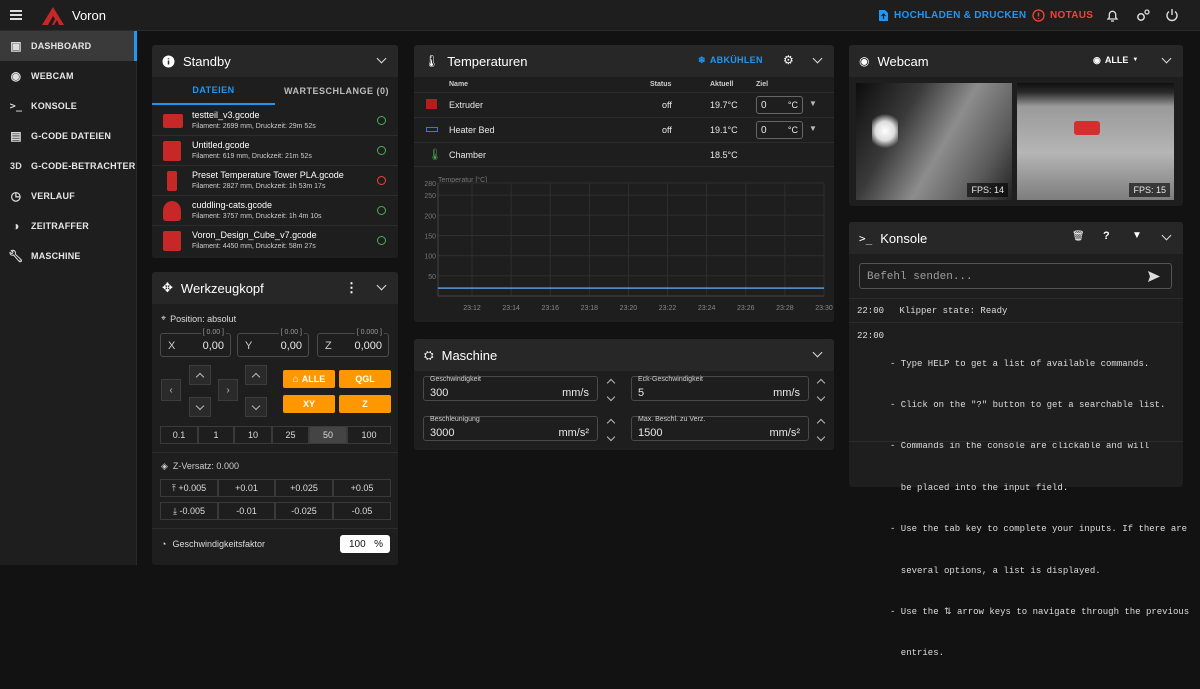 The height and width of the screenshot is (689, 1200). What do you see at coordinates (1115, 60) in the screenshot?
I see `camera-selector: ◉ ALLE ▼` at bounding box center [1115, 60].